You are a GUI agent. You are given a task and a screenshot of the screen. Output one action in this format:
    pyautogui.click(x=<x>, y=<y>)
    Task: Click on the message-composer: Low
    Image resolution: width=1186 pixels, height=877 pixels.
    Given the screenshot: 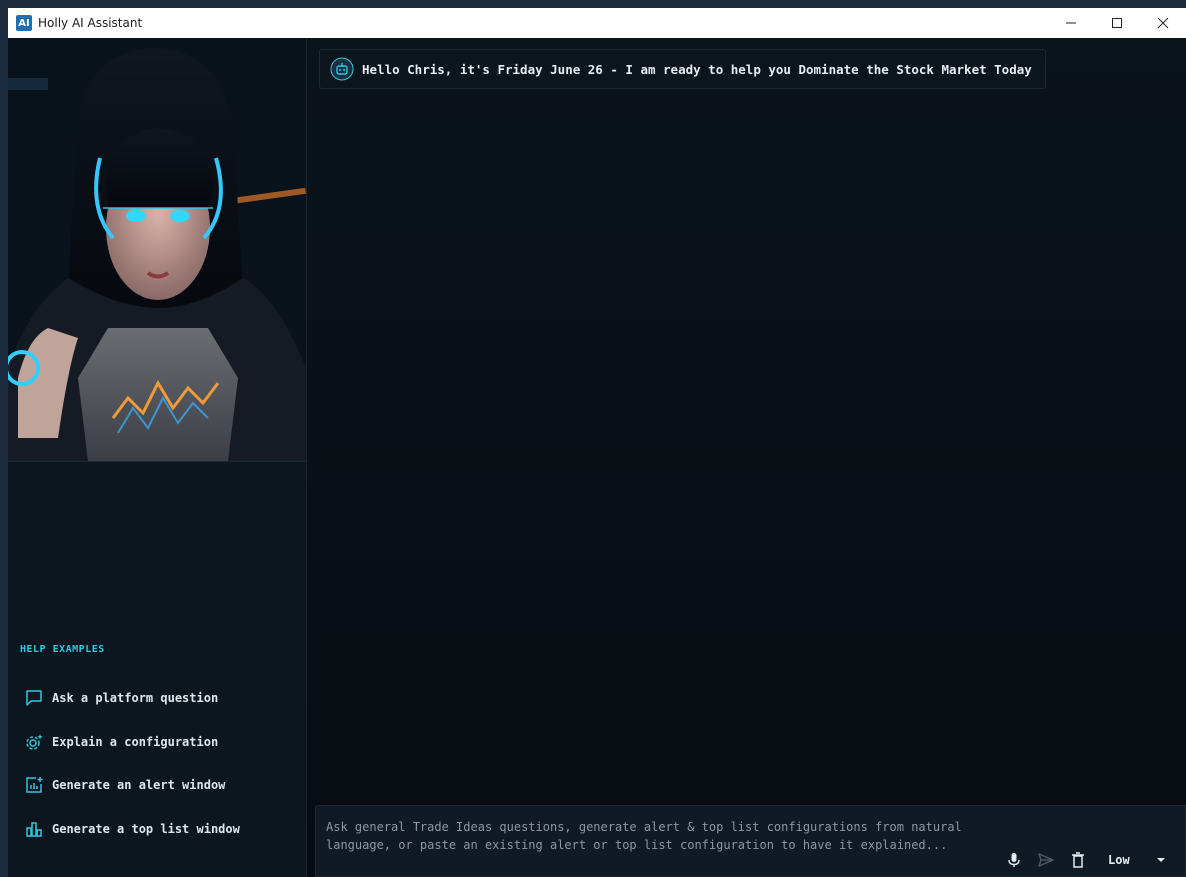 What is the action you would take?
    pyautogui.click(x=750, y=841)
    